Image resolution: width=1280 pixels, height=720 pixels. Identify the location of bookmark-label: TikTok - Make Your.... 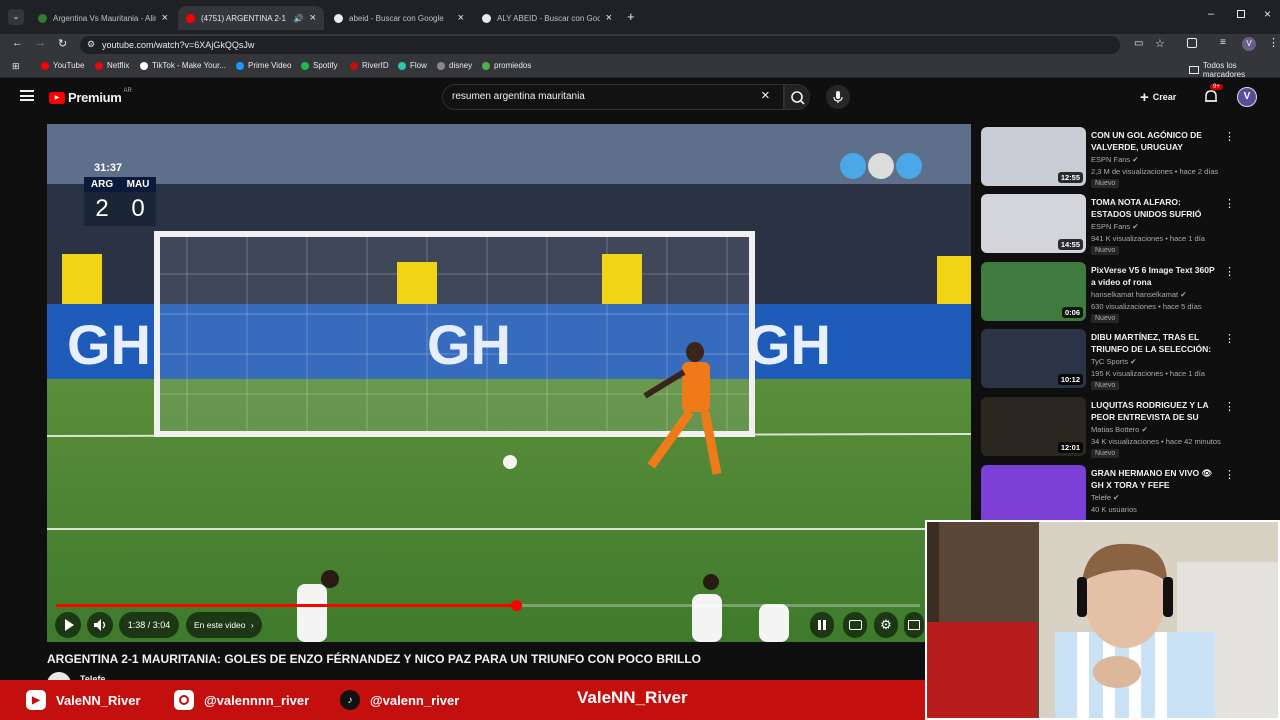
(189, 65).